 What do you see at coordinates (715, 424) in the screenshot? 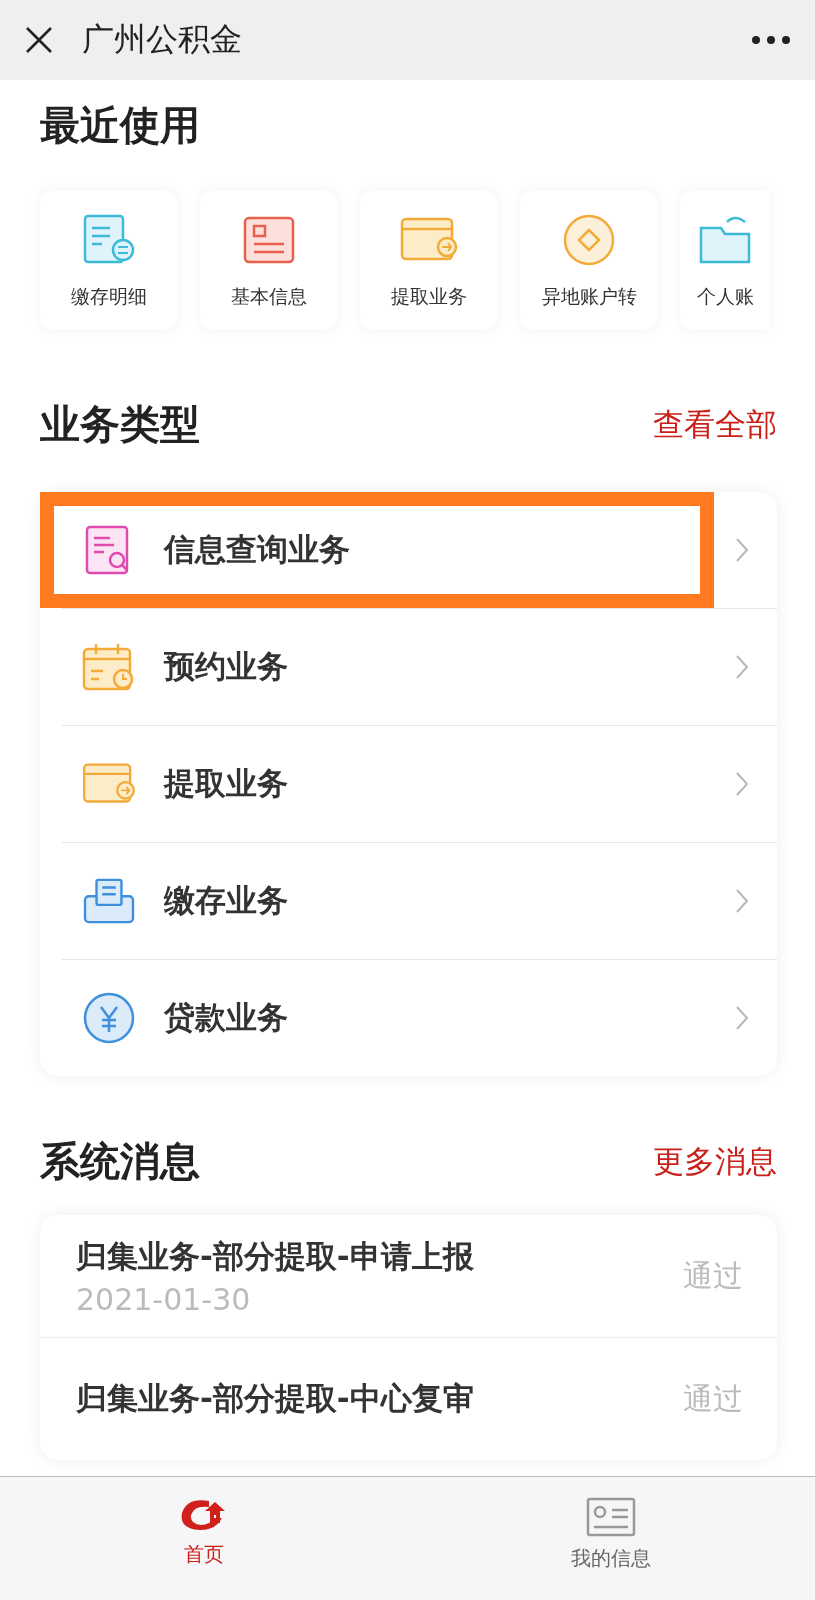
I see `view-all-link: 查看全部` at bounding box center [715, 424].